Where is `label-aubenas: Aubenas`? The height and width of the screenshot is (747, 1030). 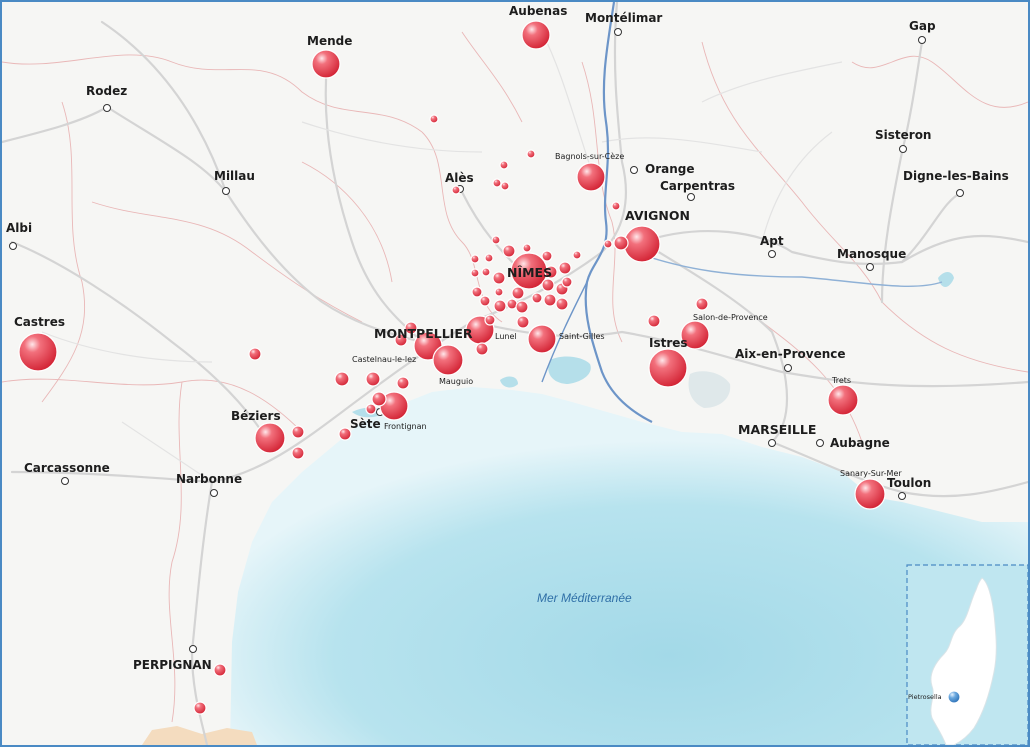
label-aubenas: Aubenas is located at coordinates (538, 11).